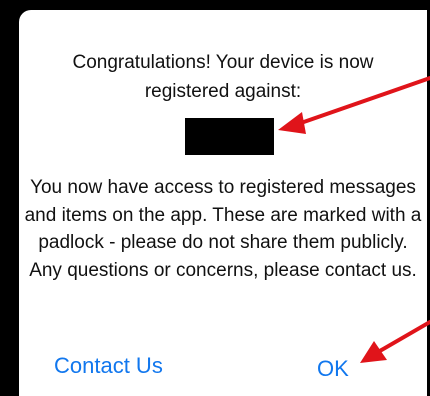 The width and height of the screenshot is (430, 396). What do you see at coordinates (108, 366) in the screenshot?
I see `contact-us-button: Contact Us` at bounding box center [108, 366].